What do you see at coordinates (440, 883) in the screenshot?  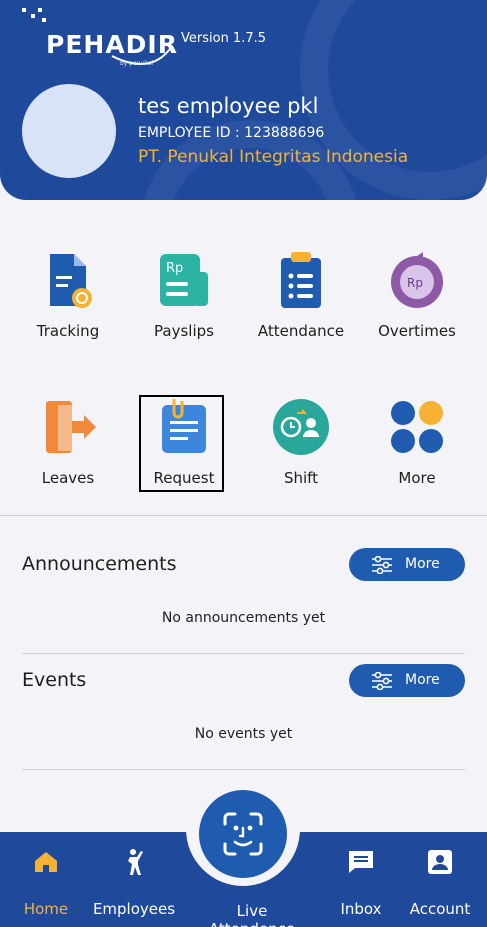 I see `nav-account: Account` at bounding box center [440, 883].